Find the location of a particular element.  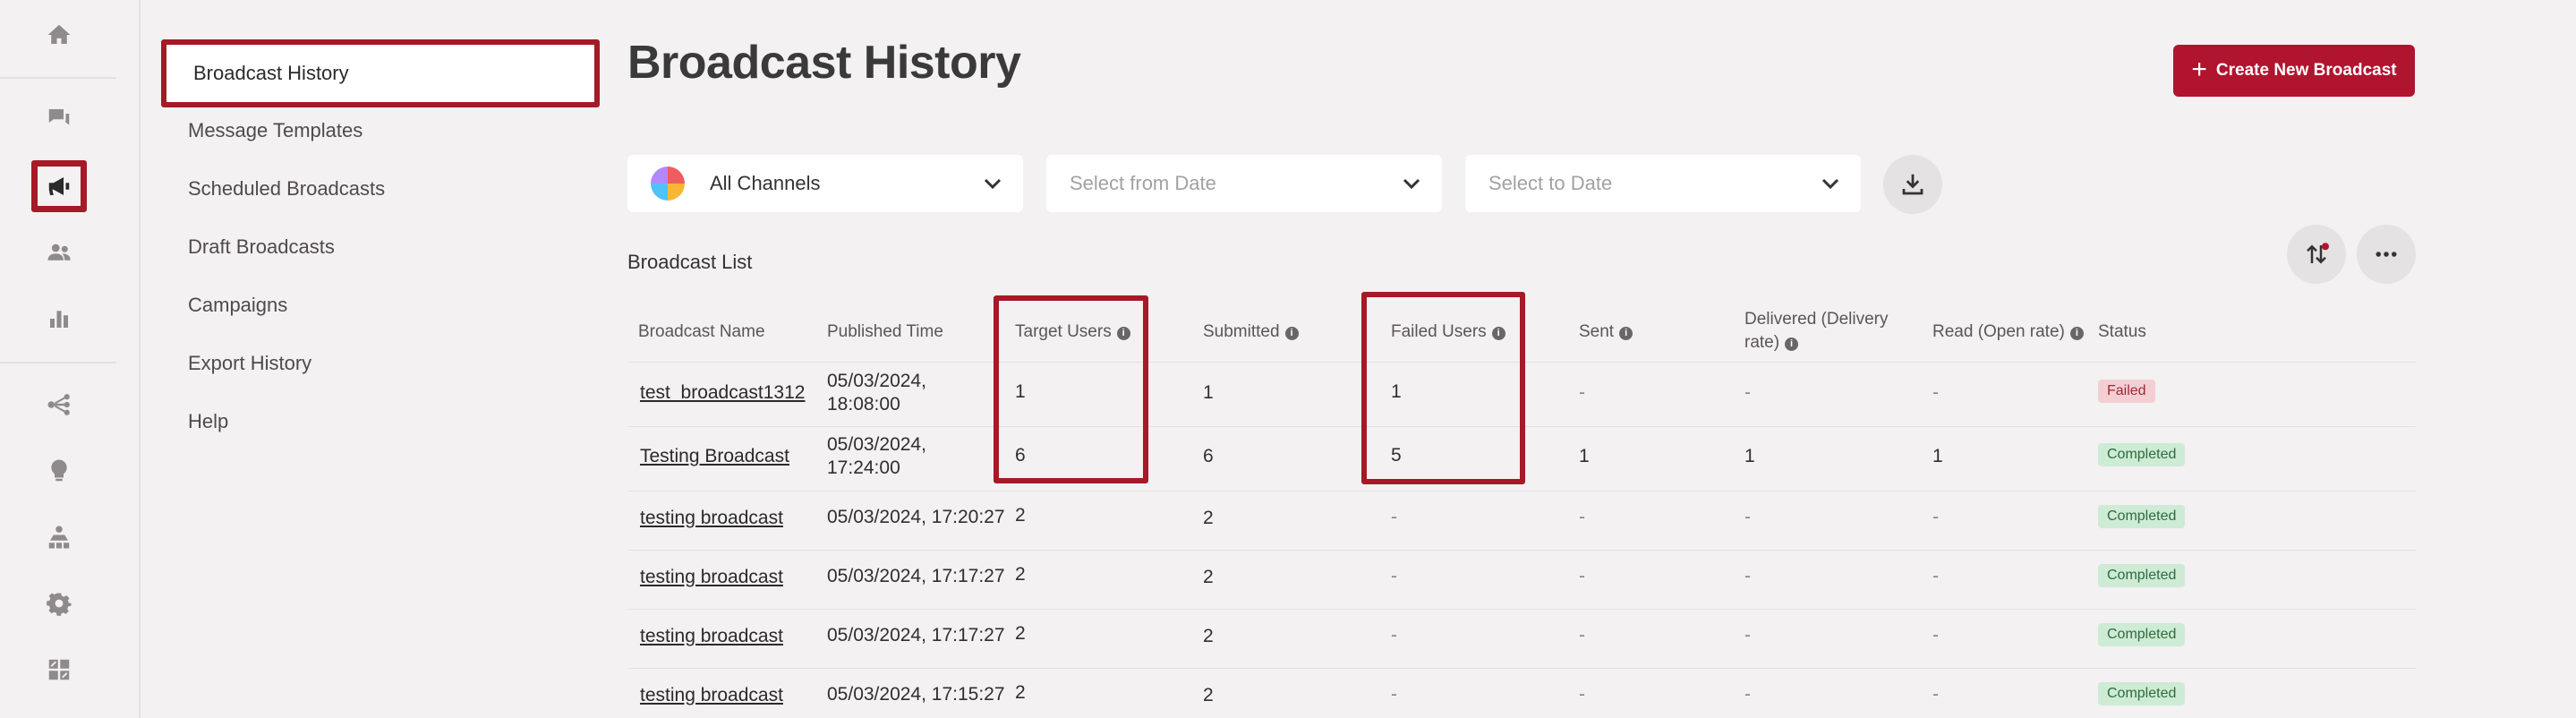

megaphone-icon is located at coordinates (59, 186).